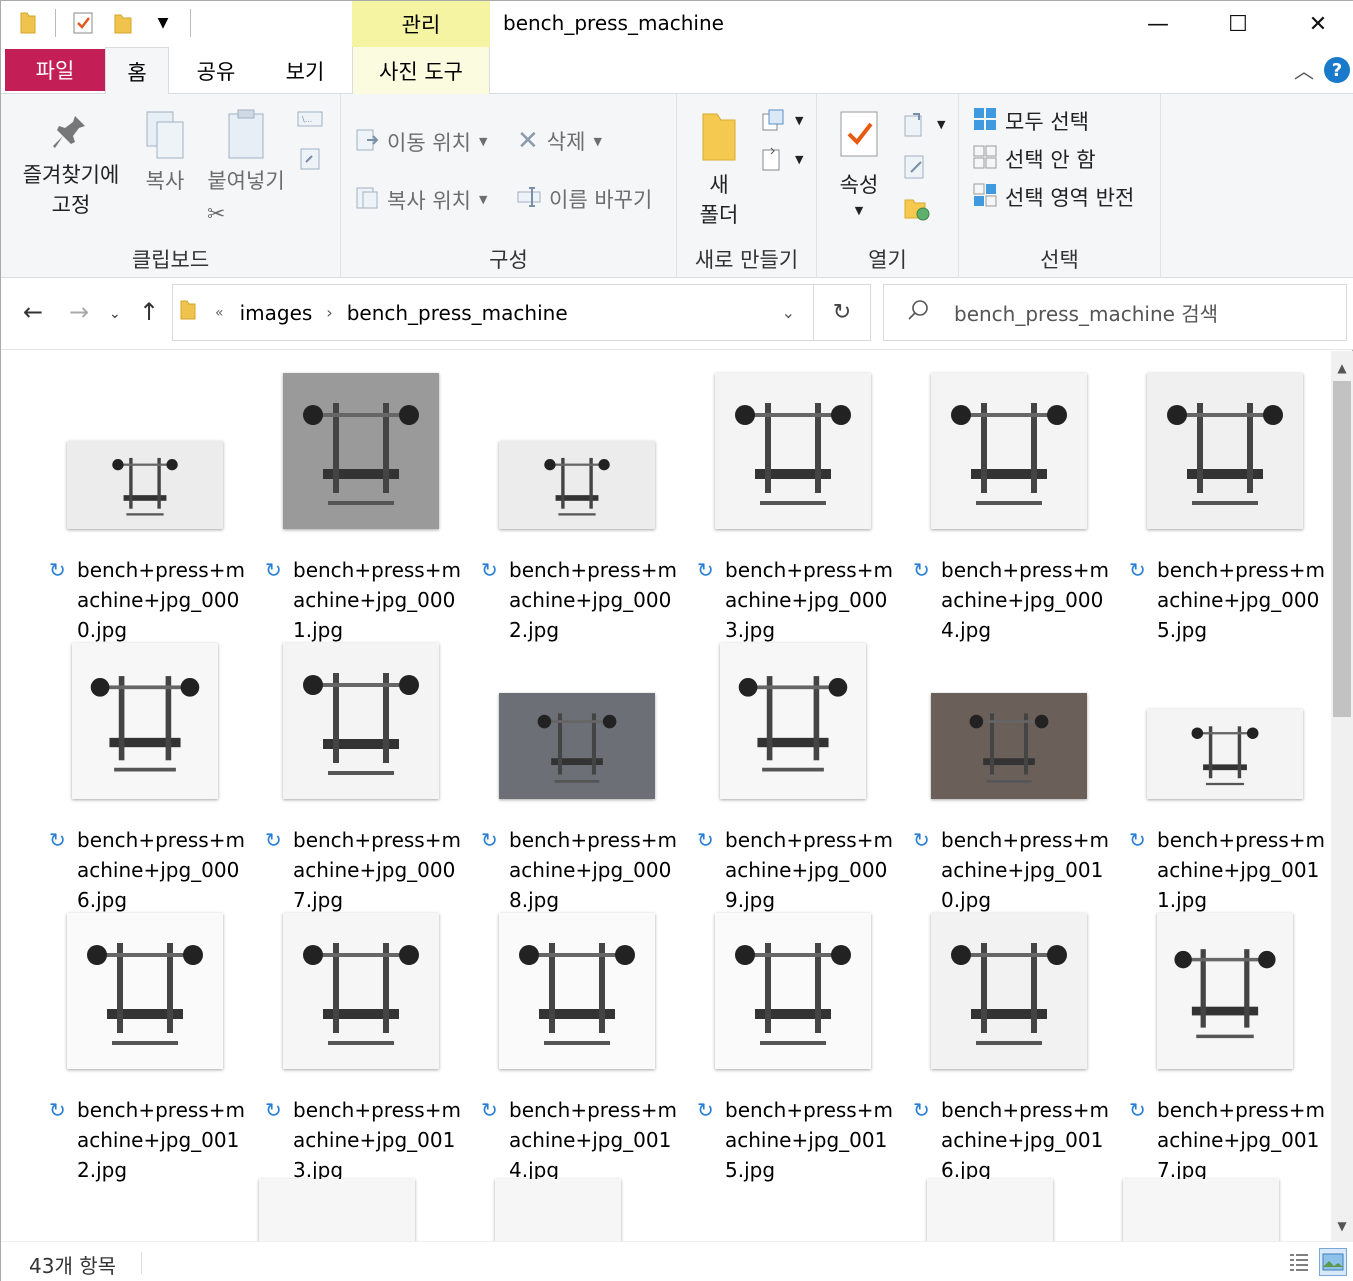  What do you see at coordinates (33, 312) in the screenshot?
I see `back-arrow-icon: ←` at bounding box center [33, 312].